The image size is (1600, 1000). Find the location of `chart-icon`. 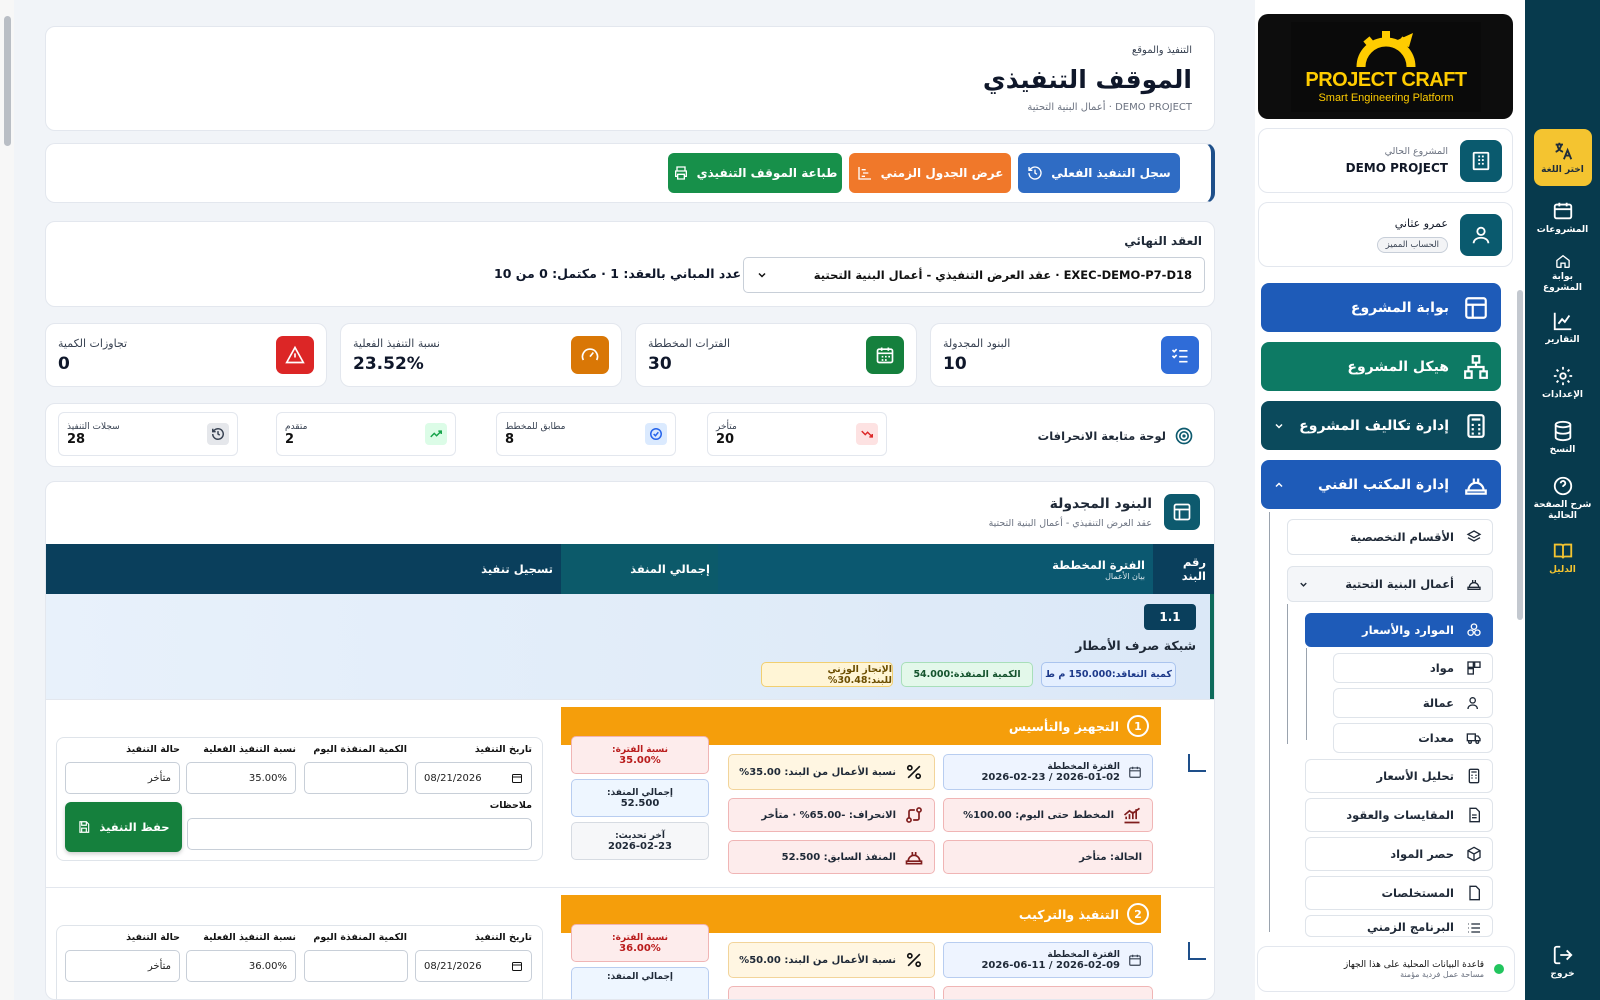

chart-icon is located at coordinates (1562, 322).